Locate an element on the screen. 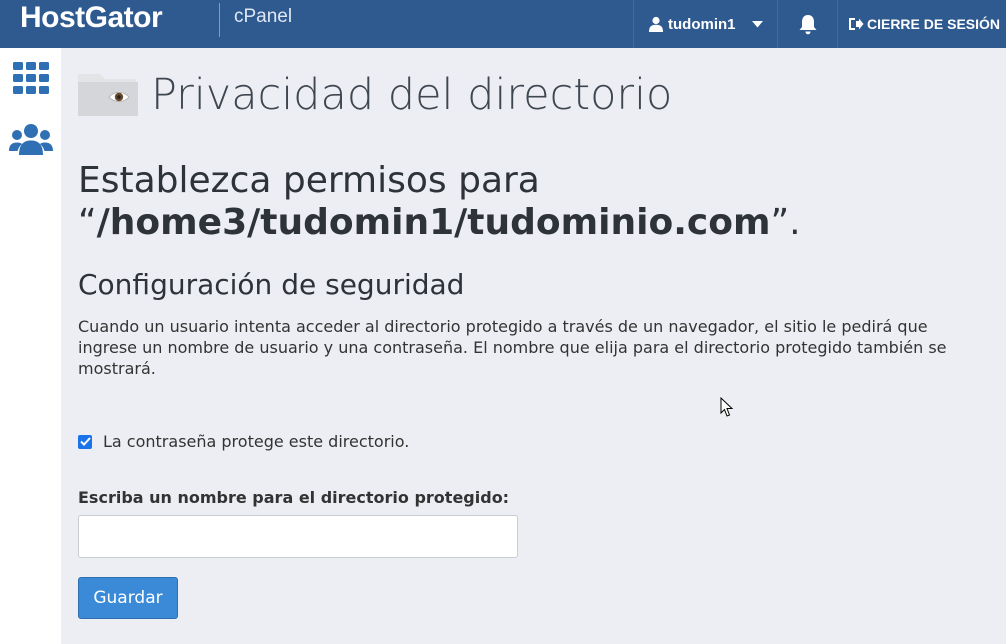 The image size is (1006, 644). close-quote: ”. is located at coordinates (785, 222).